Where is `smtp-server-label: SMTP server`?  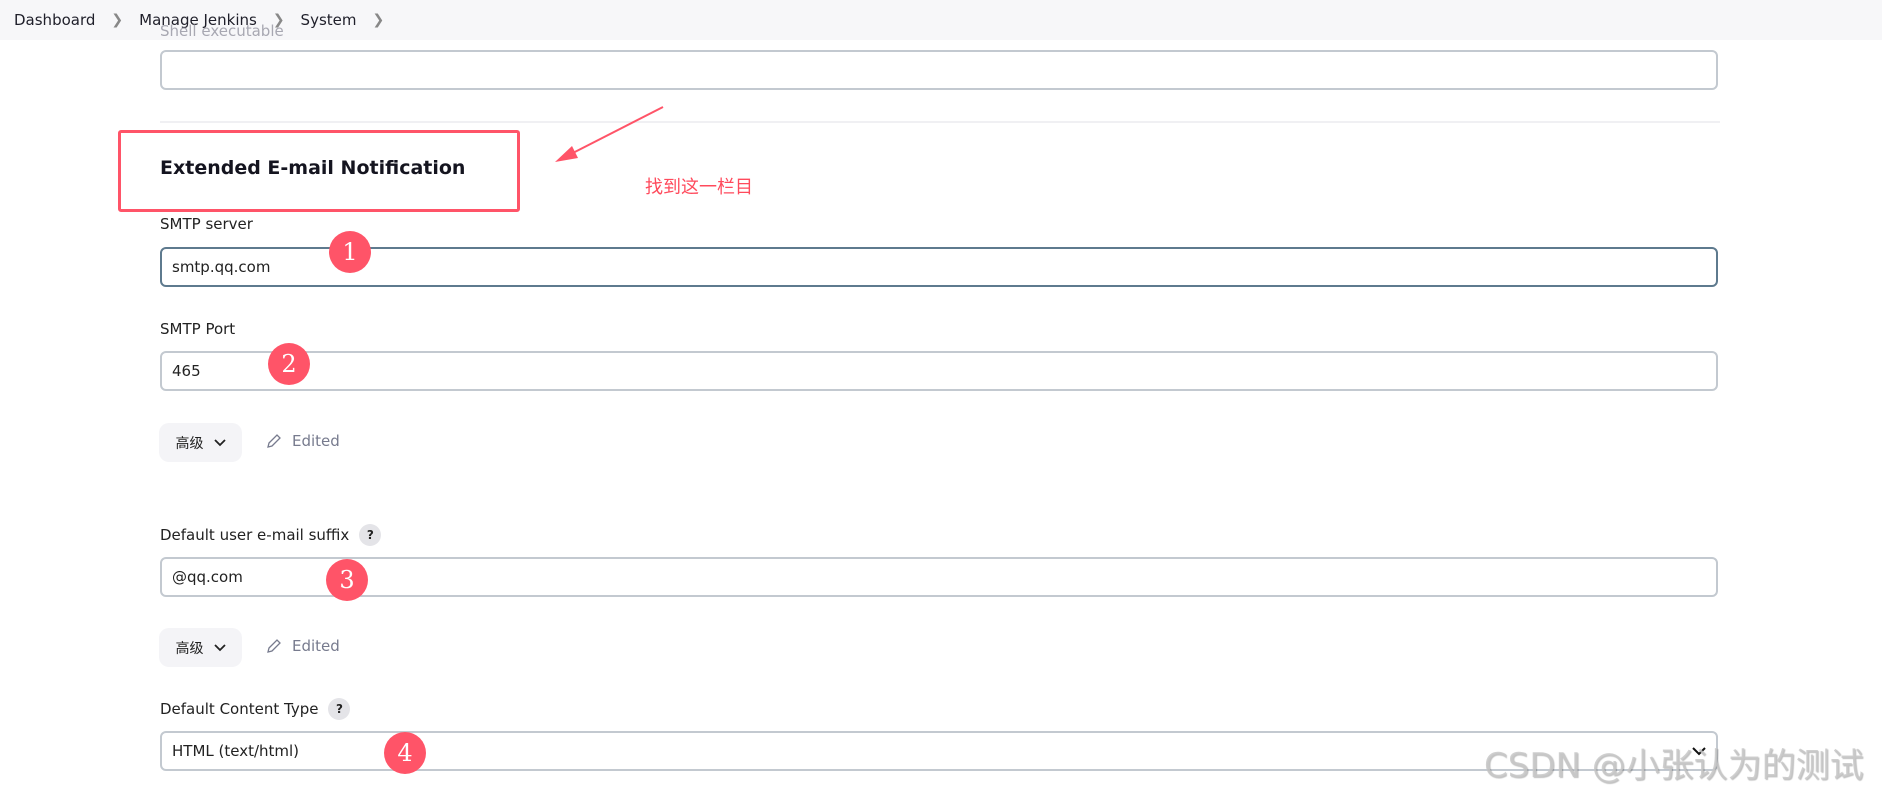
smtp-server-label: SMTP server is located at coordinates (206, 224).